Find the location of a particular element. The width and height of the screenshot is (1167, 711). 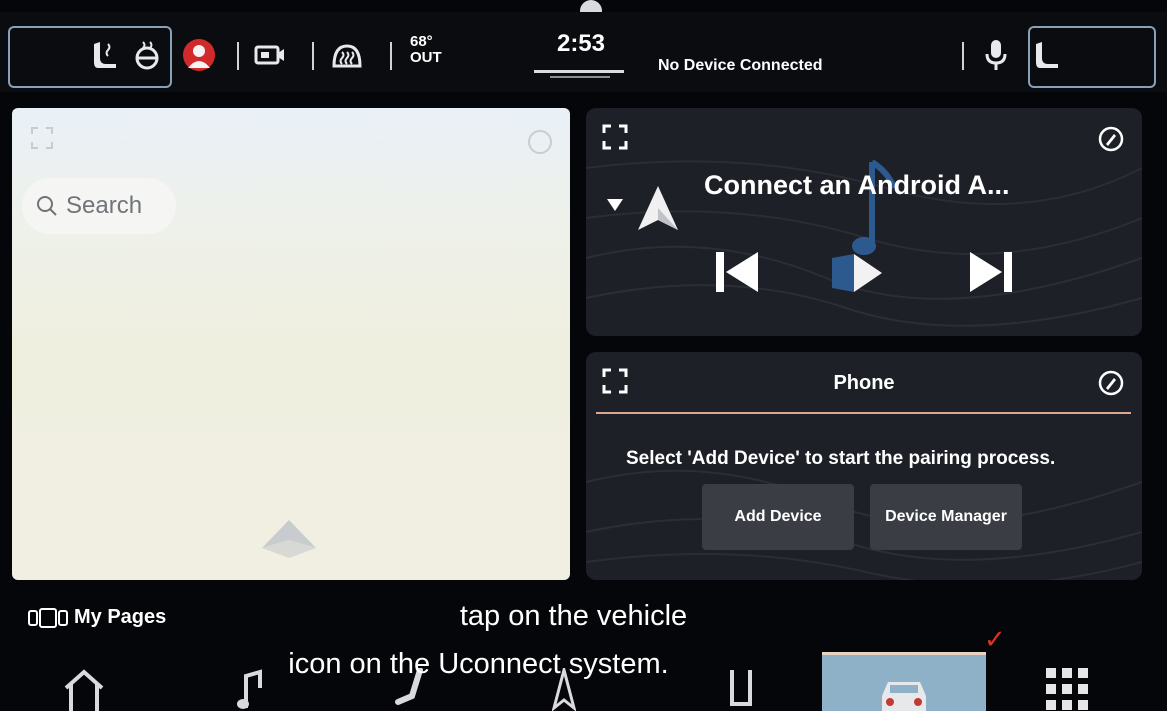

passenger-seat-icon is located at coordinates (1050, 55).